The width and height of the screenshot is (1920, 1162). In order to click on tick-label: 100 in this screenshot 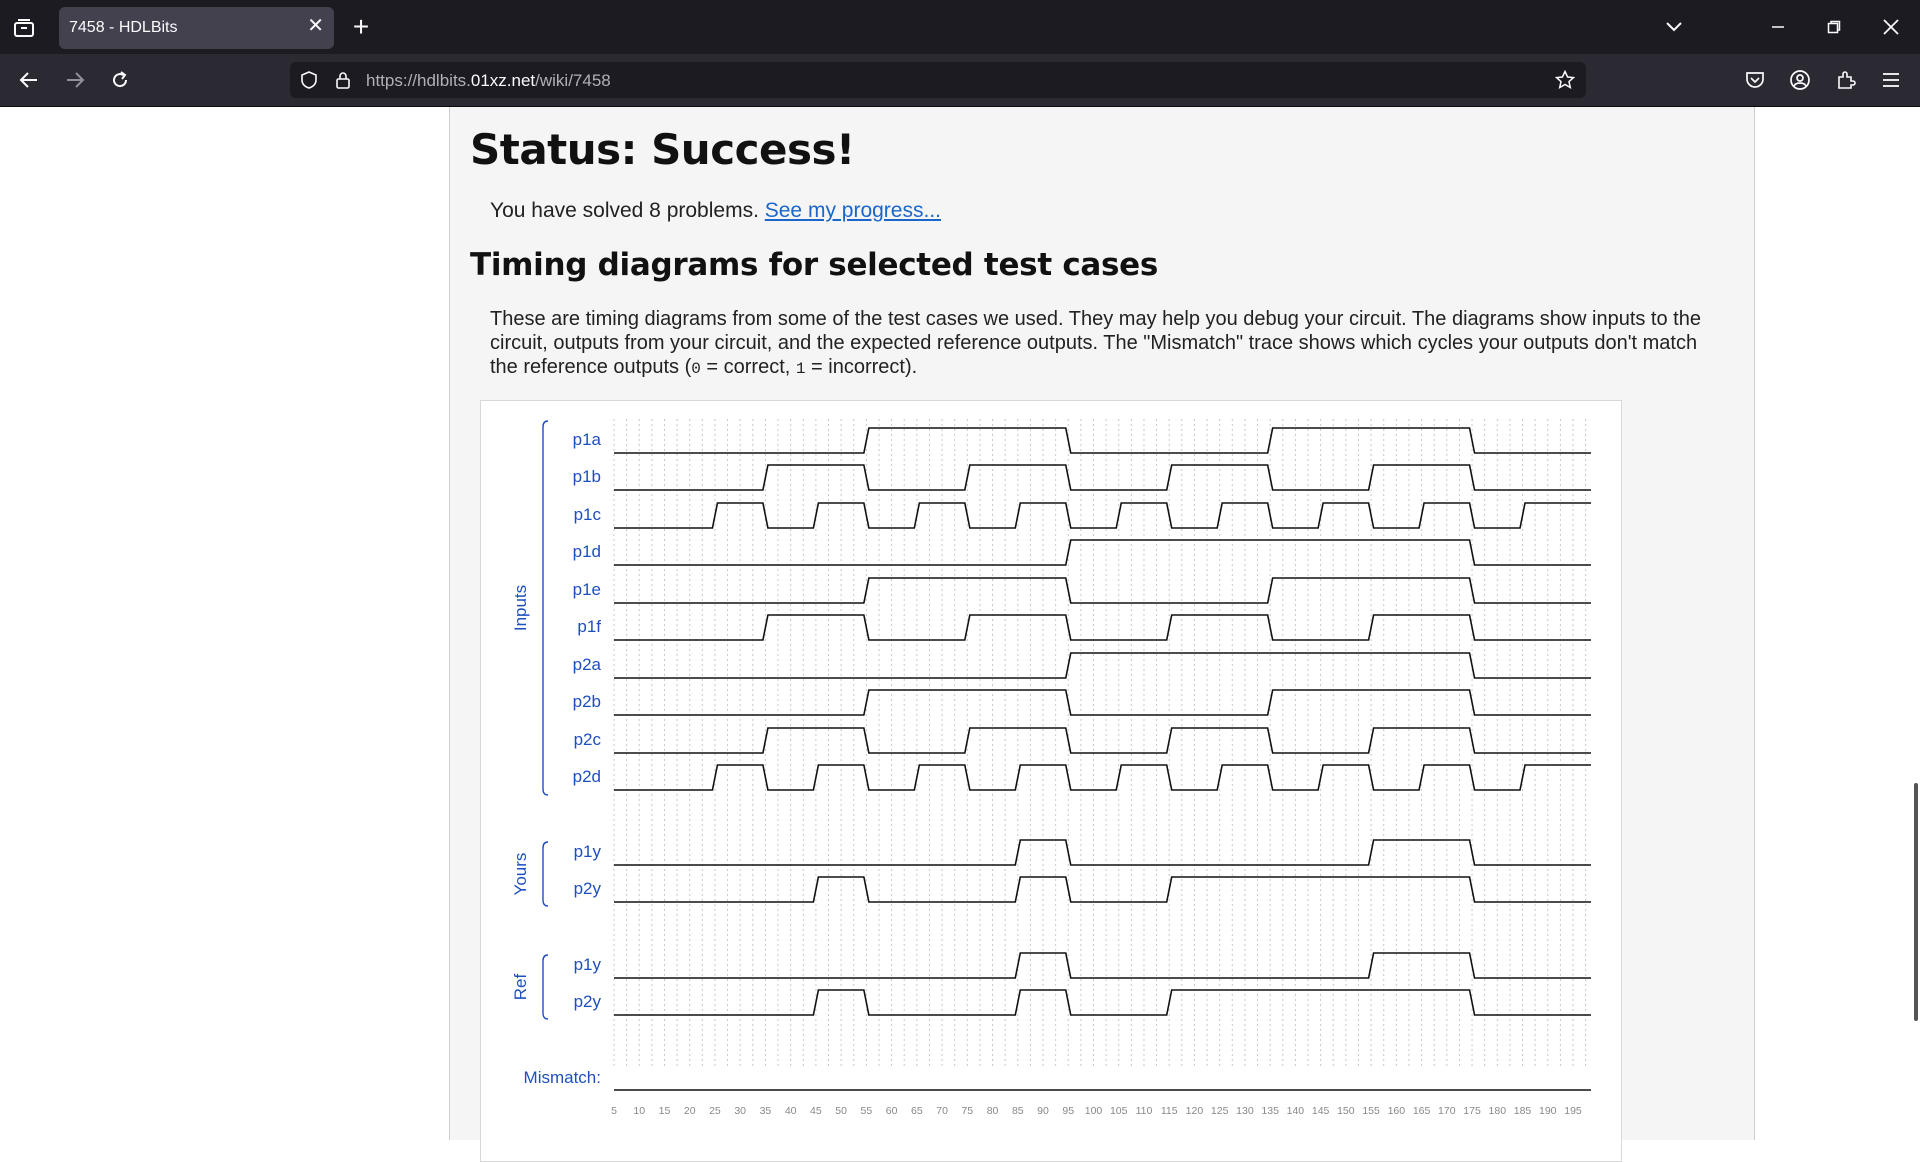, I will do `click(1094, 1111)`.